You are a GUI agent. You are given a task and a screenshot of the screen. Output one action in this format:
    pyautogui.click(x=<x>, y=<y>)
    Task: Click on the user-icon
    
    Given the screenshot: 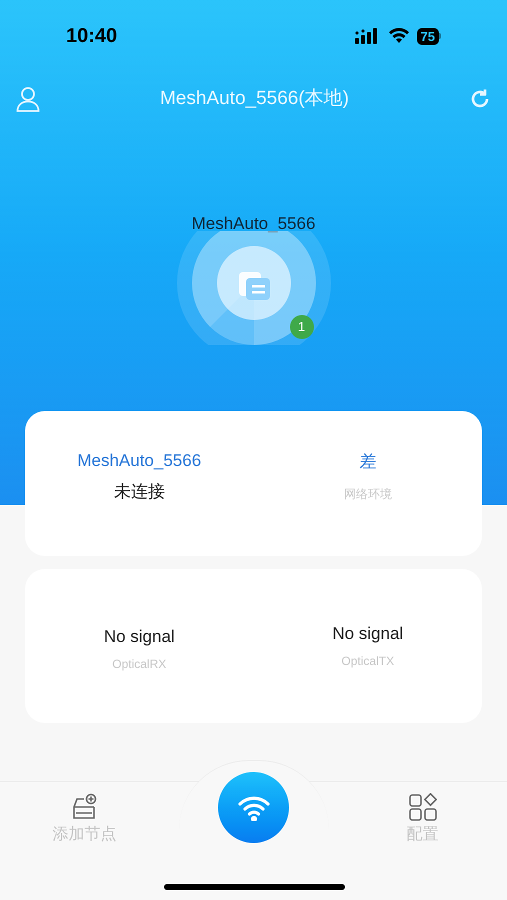 What is the action you would take?
    pyautogui.click(x=28, y=99)
    